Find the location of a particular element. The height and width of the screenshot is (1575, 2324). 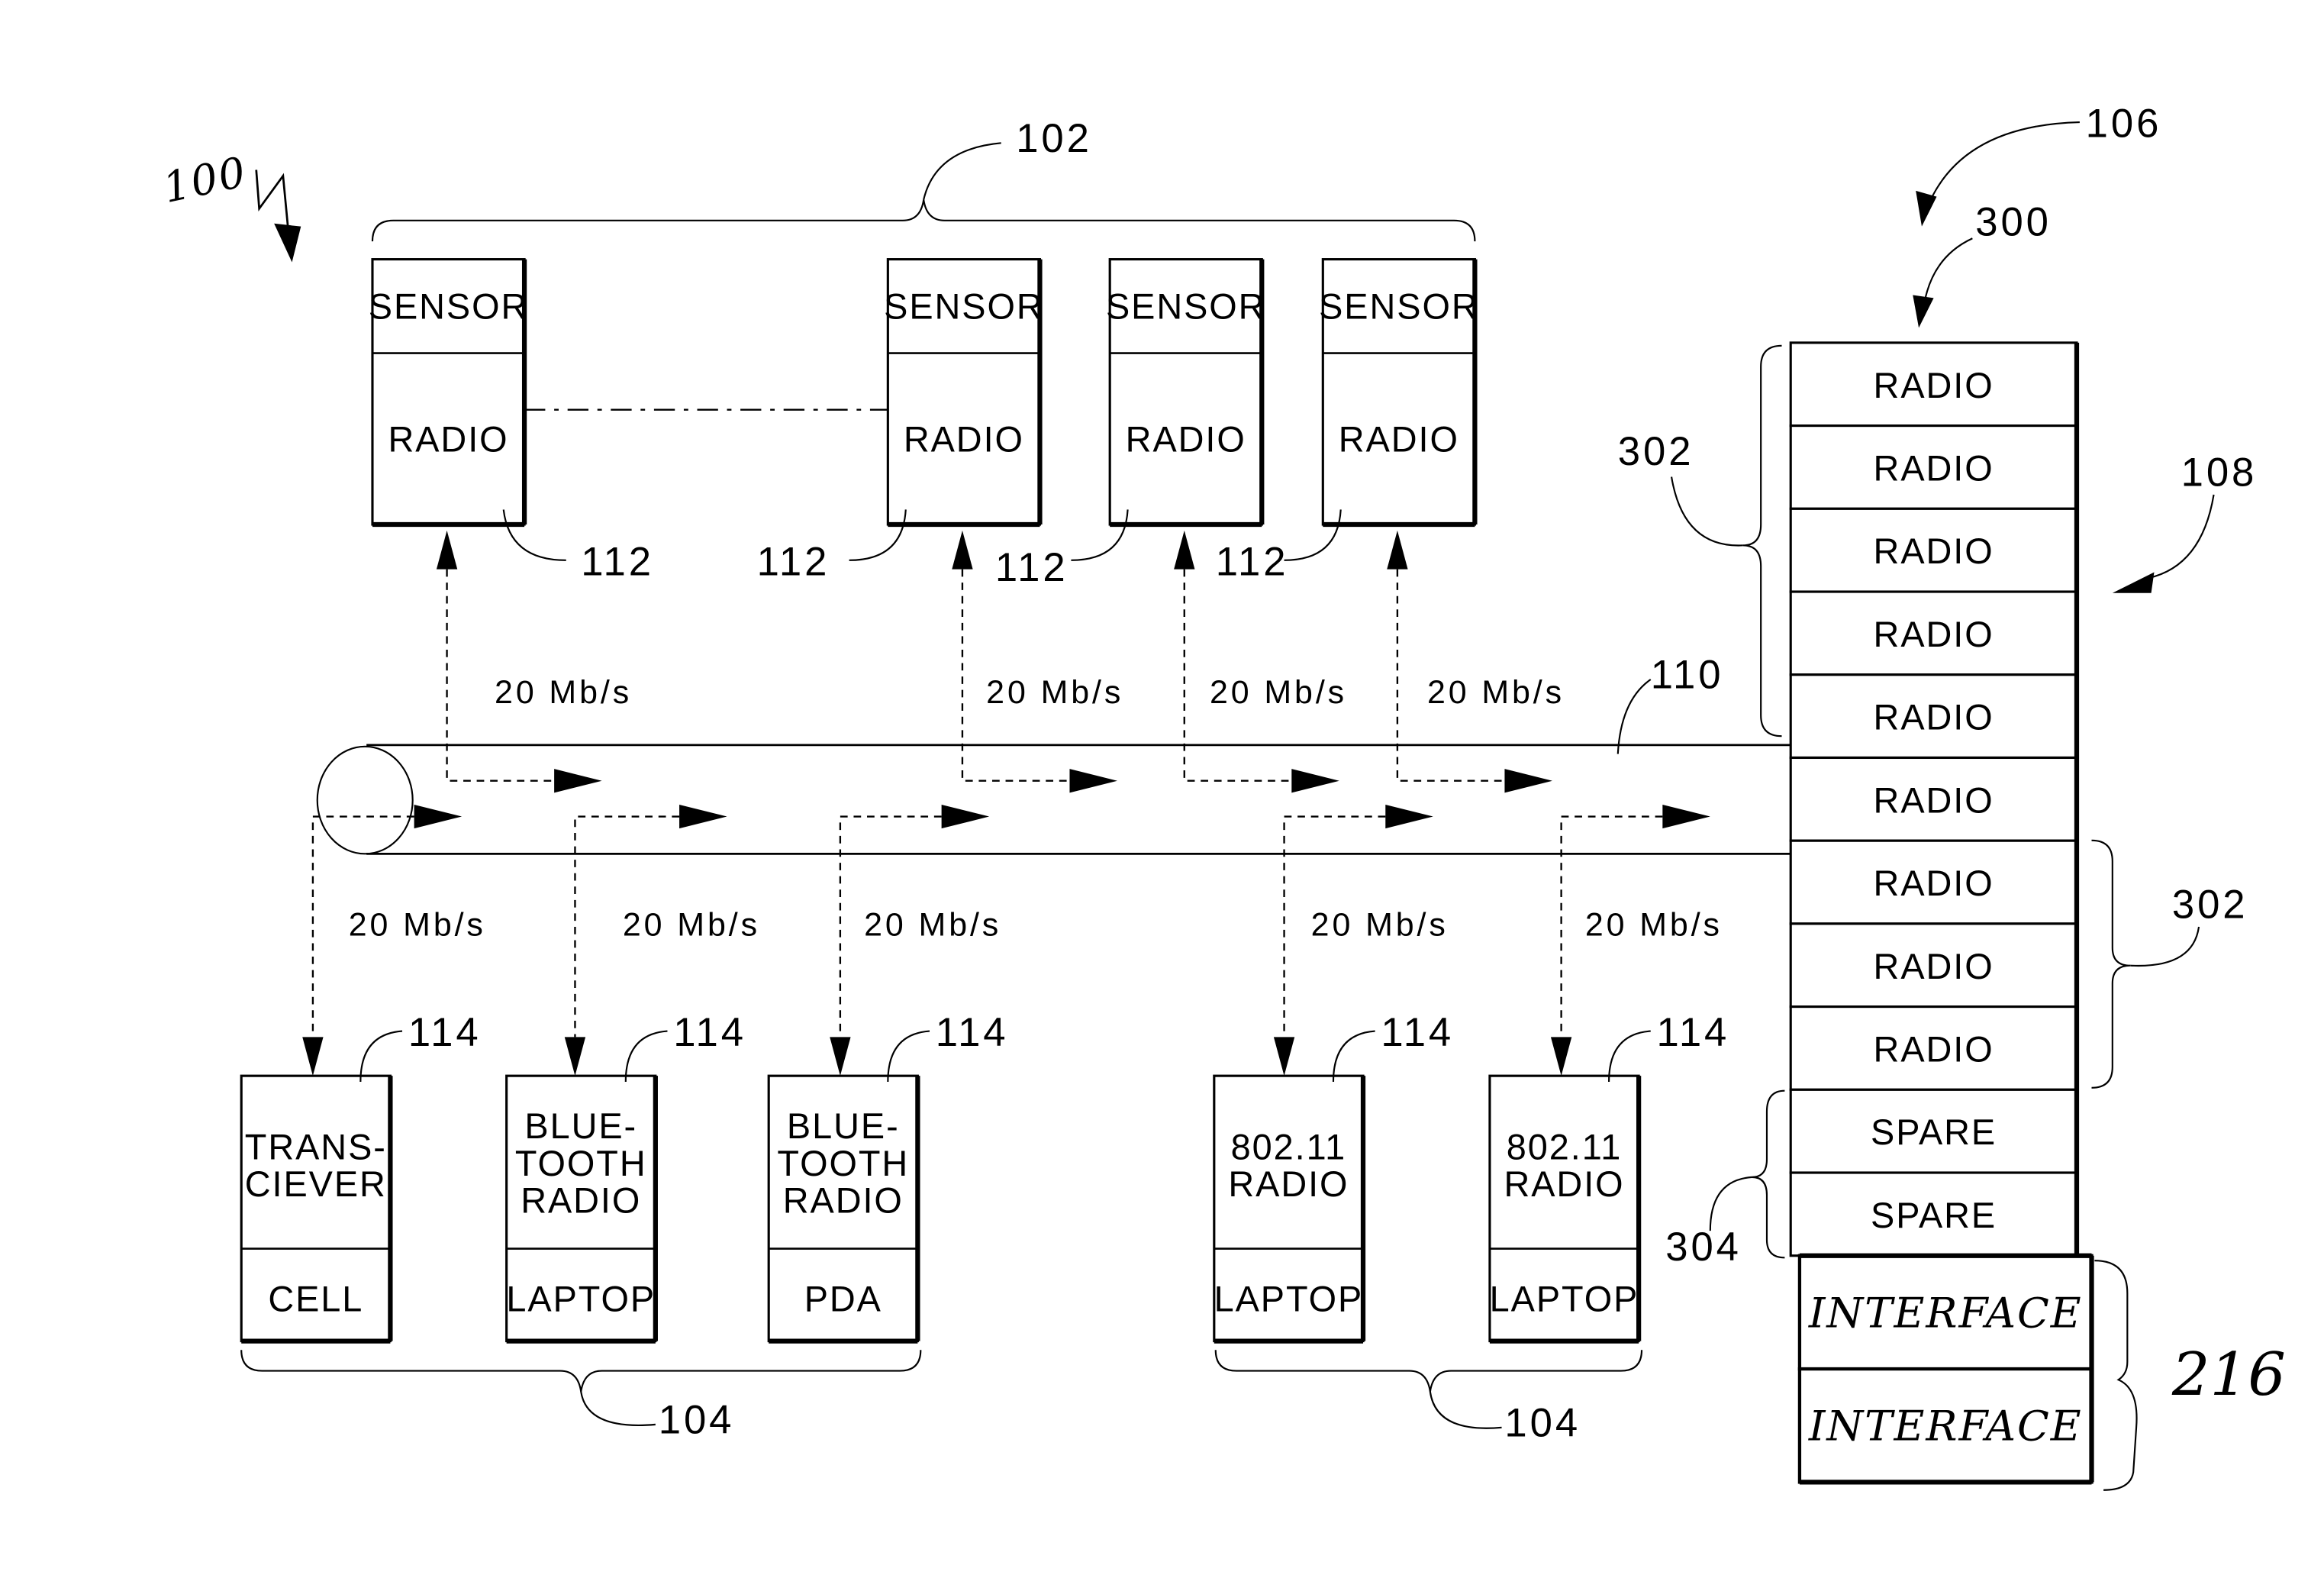

slot-label: SPARE is located at coordinates (1934, 1132).